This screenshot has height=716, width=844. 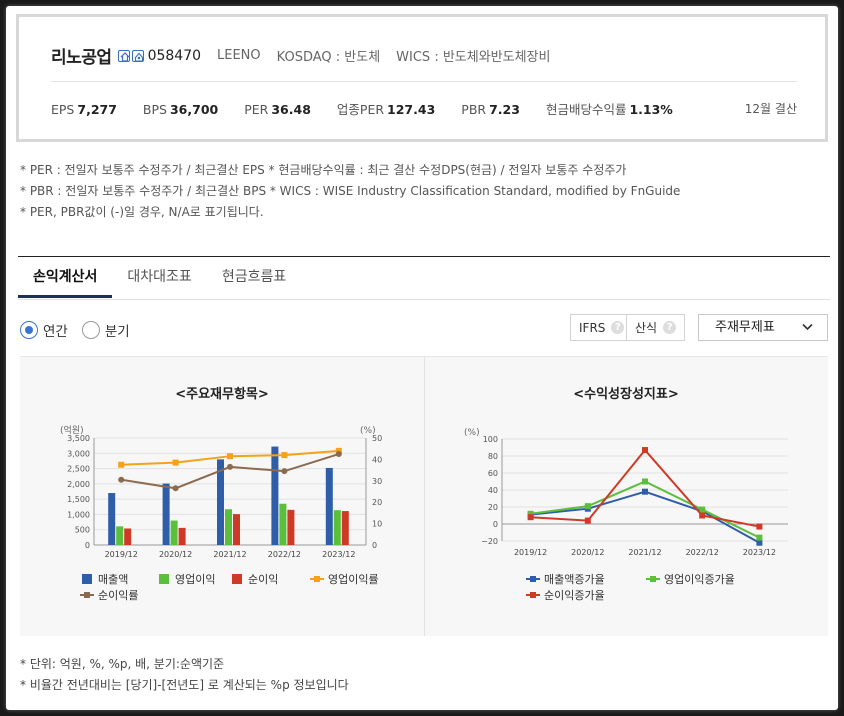 What do you see at coordinates (239, 55) in the screenshot?
I see `english-name: LEENO` at bounding box center [239, 55].